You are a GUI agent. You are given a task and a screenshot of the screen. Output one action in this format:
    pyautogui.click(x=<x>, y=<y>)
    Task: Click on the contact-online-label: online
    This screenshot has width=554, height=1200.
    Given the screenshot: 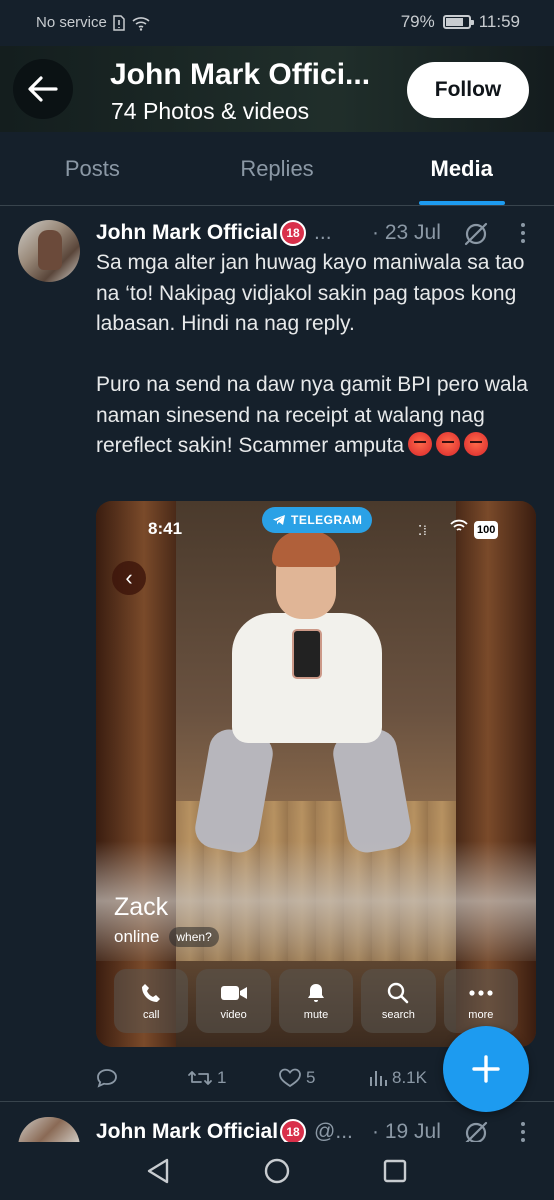 What is the action you would take?
    pyautogui.click(x=137, y=936)
    